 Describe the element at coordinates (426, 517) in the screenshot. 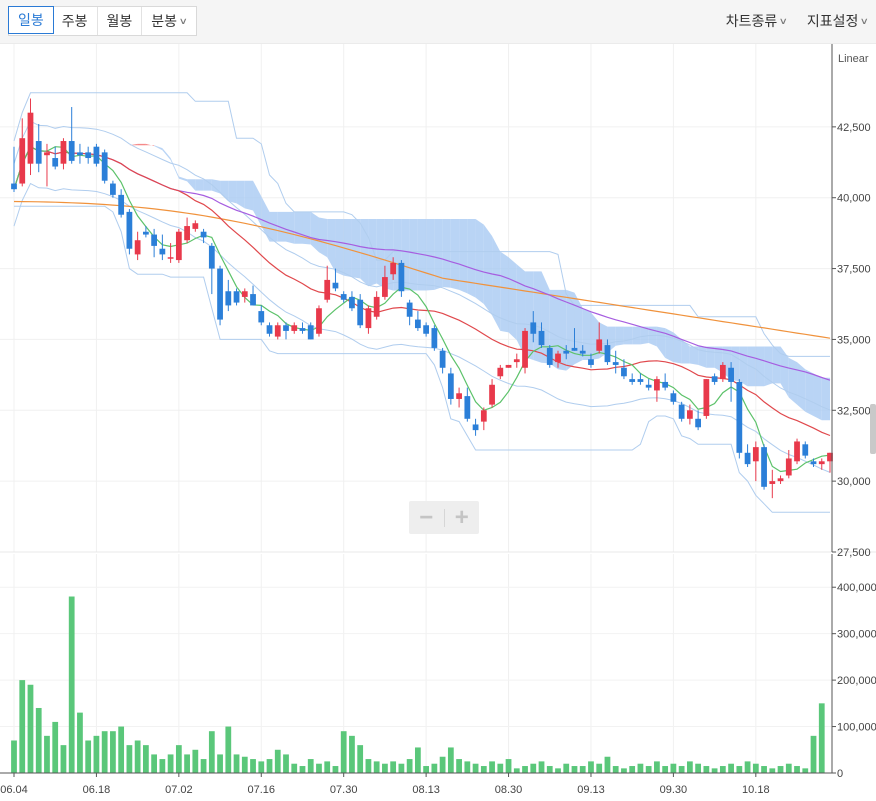

I see `zoom-out-button: −` at that location.